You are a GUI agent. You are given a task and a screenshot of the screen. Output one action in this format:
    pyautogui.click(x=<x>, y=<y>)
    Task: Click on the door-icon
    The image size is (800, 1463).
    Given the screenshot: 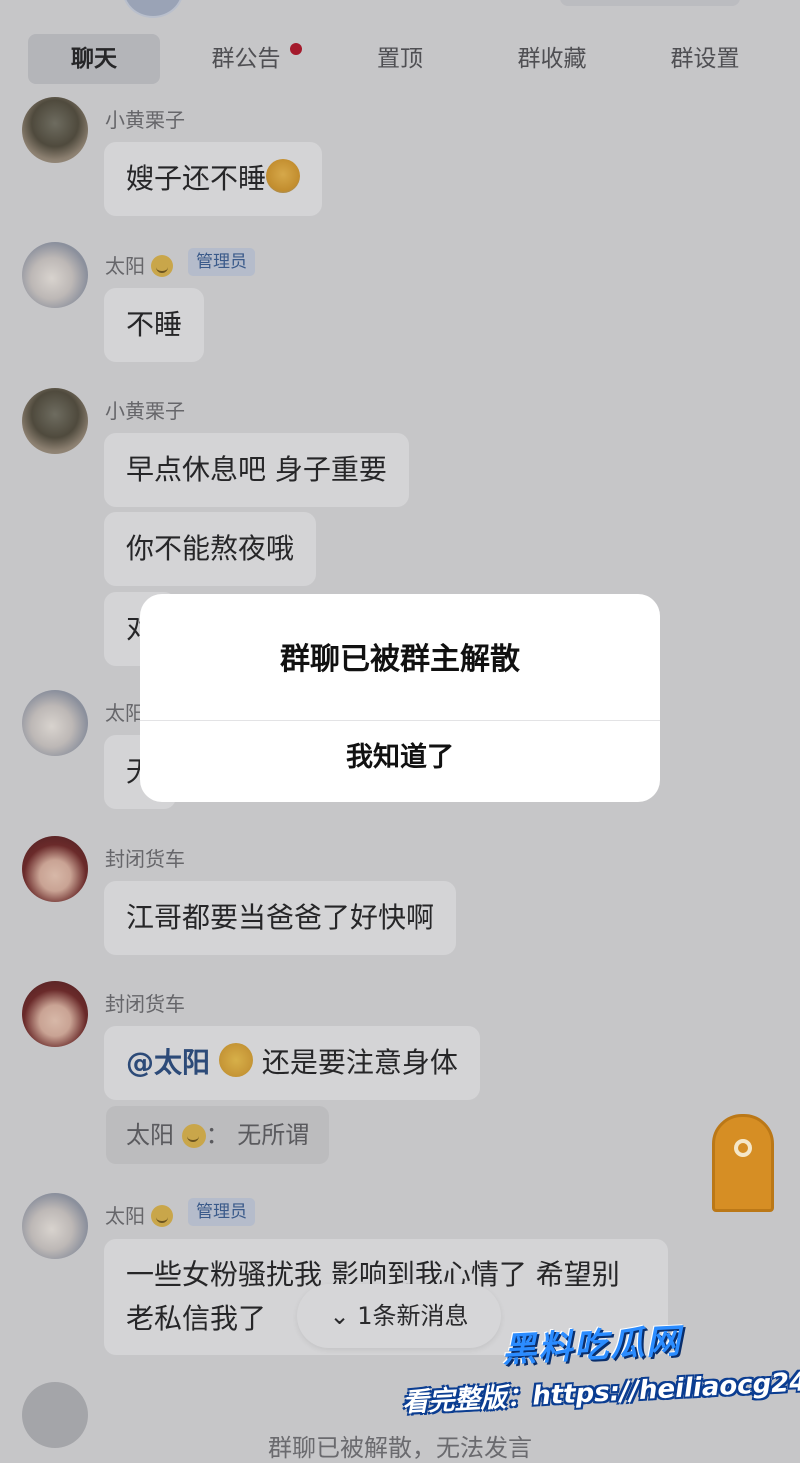 What is the action you would take?
    pyautogui.click(x=743, y=1163)
    